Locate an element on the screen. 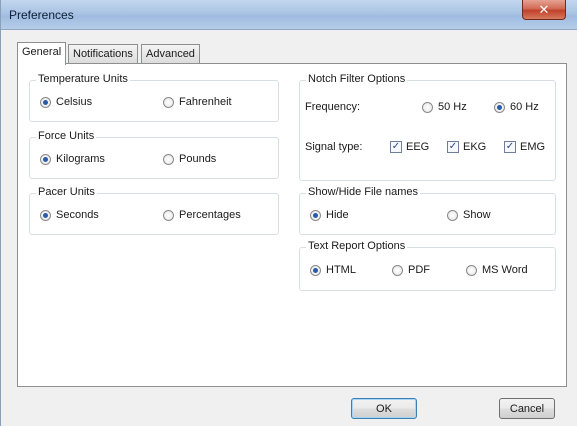  pounds-radio: Pounds is located at coordinates (189, 159).